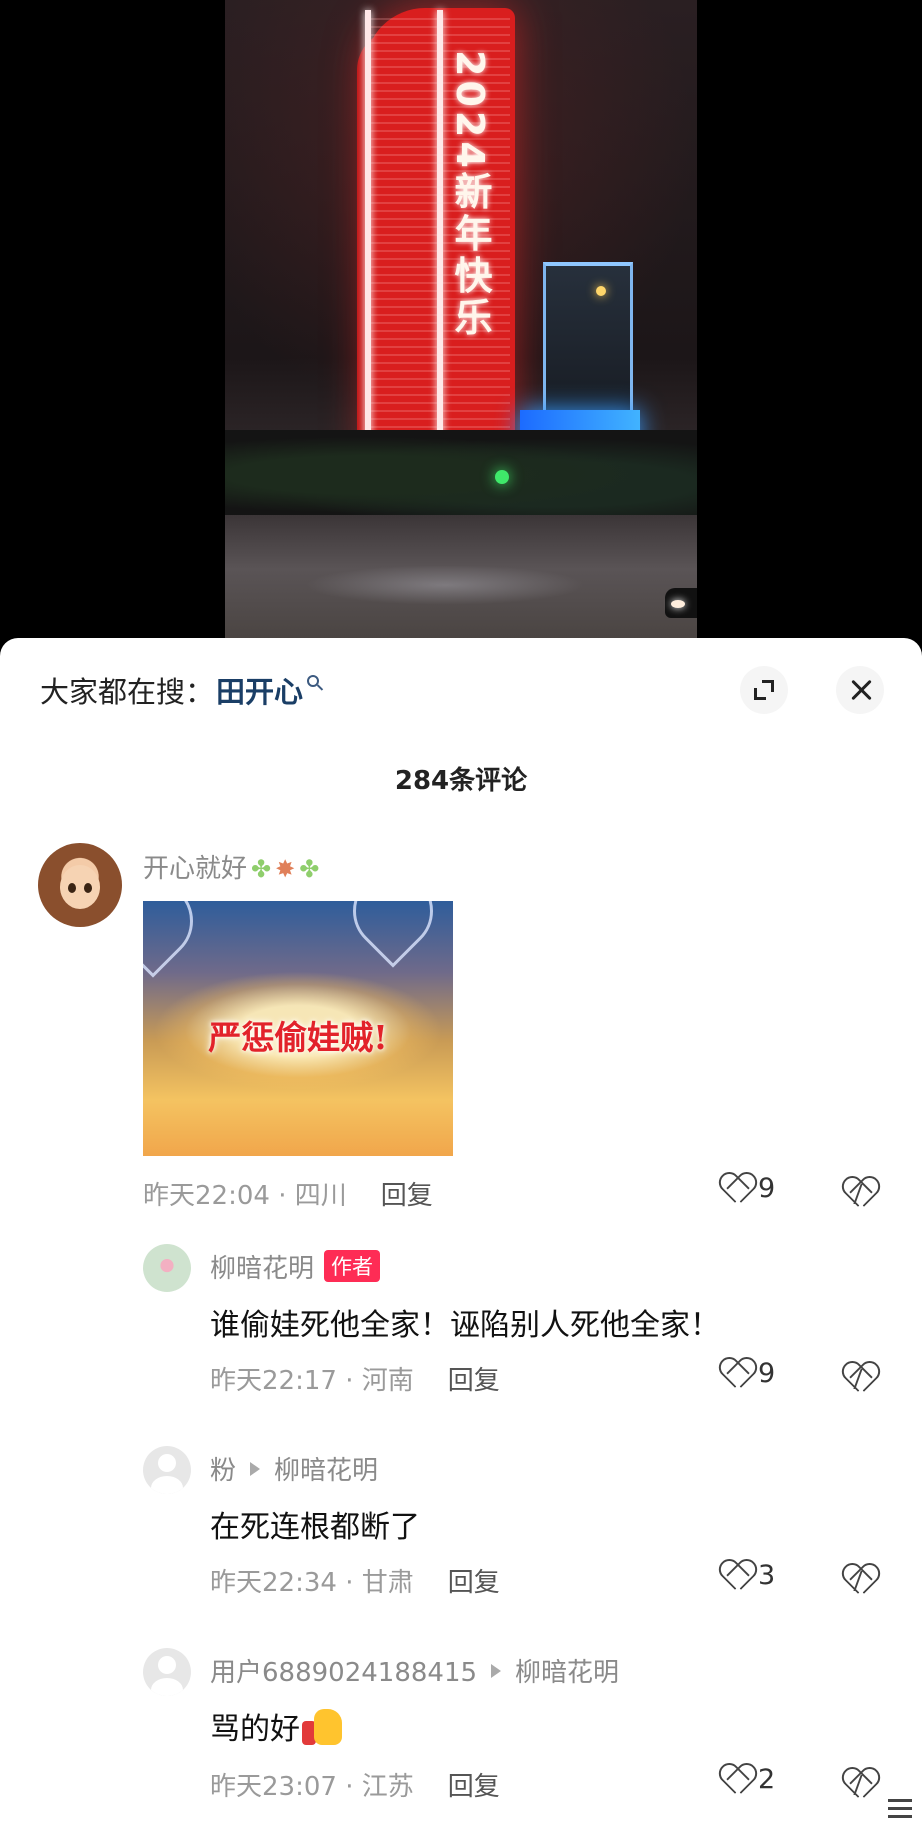 The width and height of the screenshot is (922, 1846). What do you see at coordinates (767, 1779) in the screenshot?
I see `like-count: 2` at bounding box center [767, 1779].